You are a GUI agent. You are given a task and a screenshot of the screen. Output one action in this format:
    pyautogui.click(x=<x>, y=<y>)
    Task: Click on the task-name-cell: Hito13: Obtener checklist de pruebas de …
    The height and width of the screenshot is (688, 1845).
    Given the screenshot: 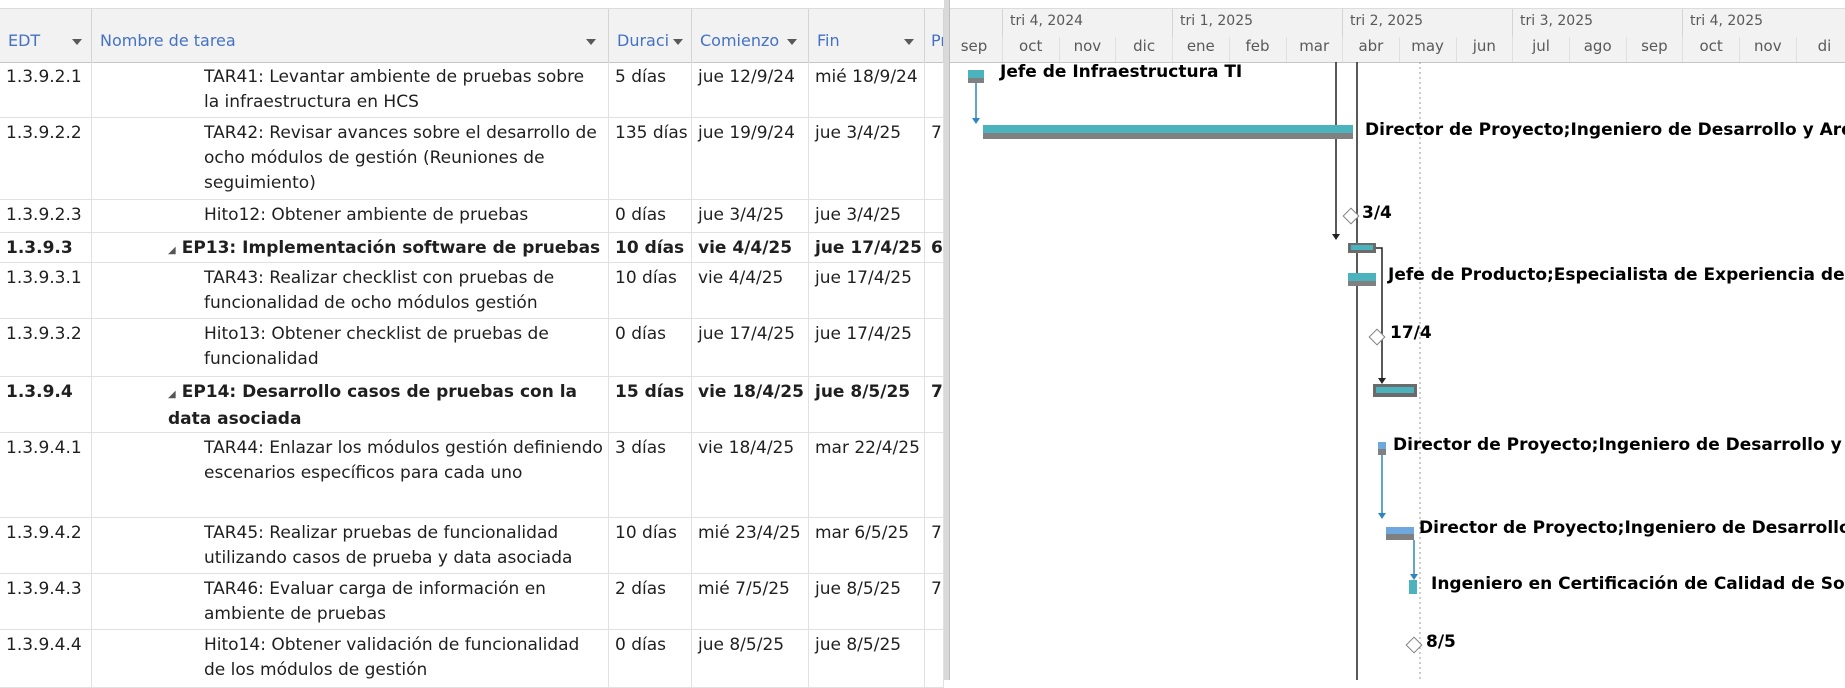 What is the action you would take?
    pyautogui.click(x=350, y=347)
    